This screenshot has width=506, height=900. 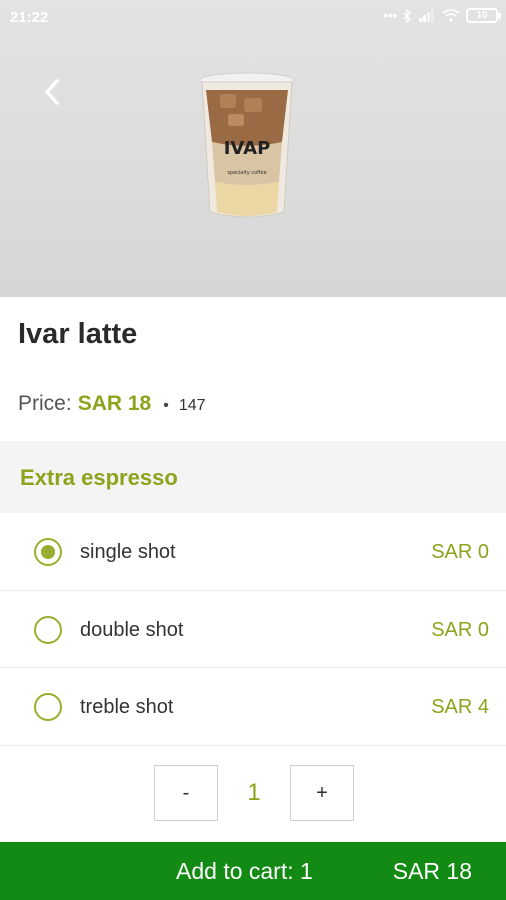 What do you see at coordinates (78, 334) in the screenshot?
I see `product-title: Ivar latte` at bounding box center [78, 334].